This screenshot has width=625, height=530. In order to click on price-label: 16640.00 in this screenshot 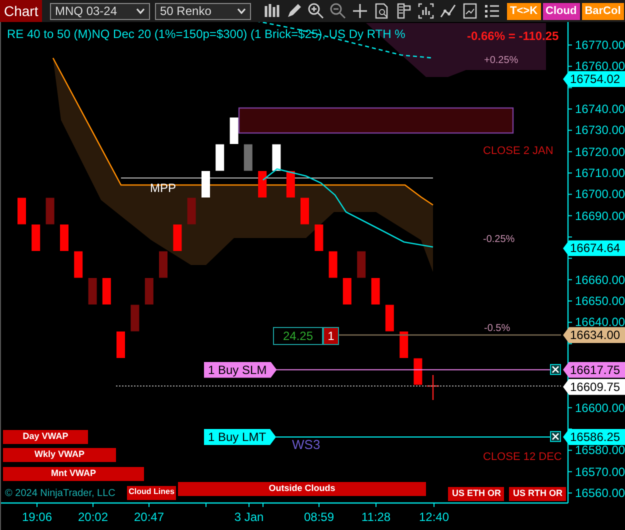, I will do `click(600, 322)`.